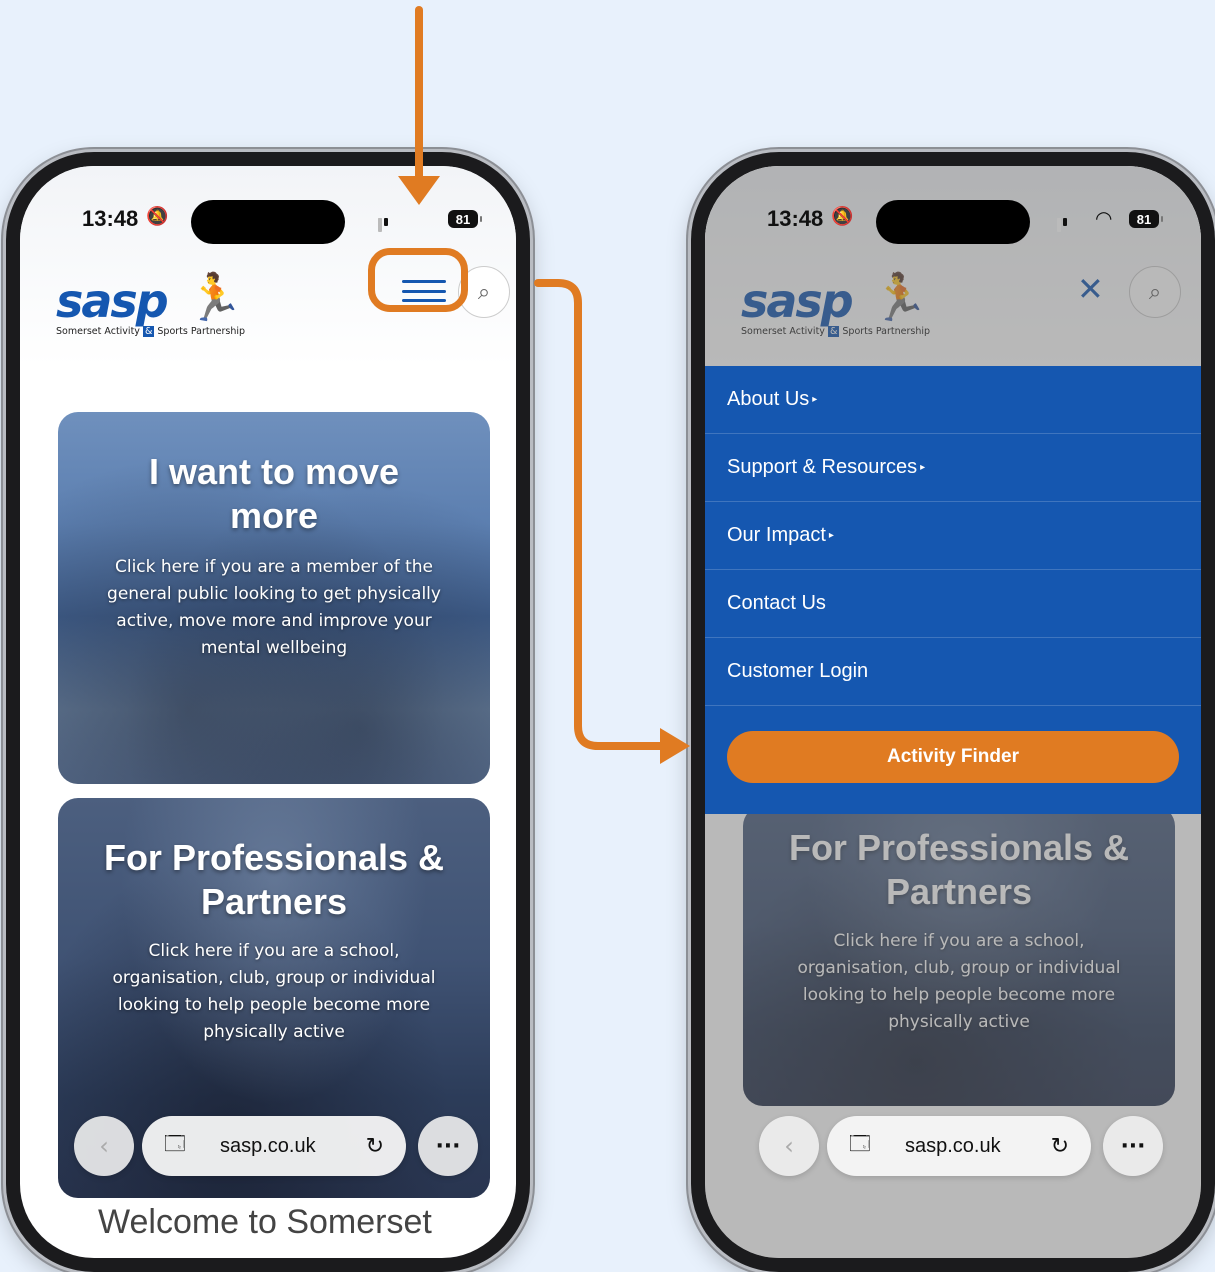 Image resolution: width=1215 pixels, height=1272 pixels. I want to click on hamburger-highlight, so click(418, 280).